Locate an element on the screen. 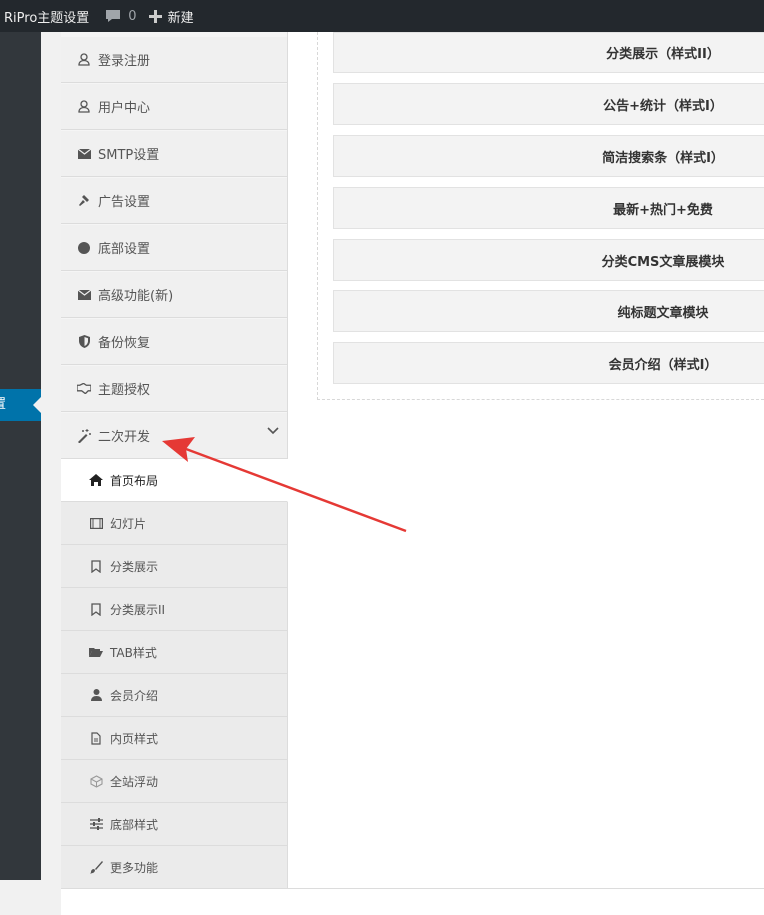 Image resolution: width=764 pixels, height=915 pixels. nav-item-login: 登录注册 is located at coordinates (174, 60).